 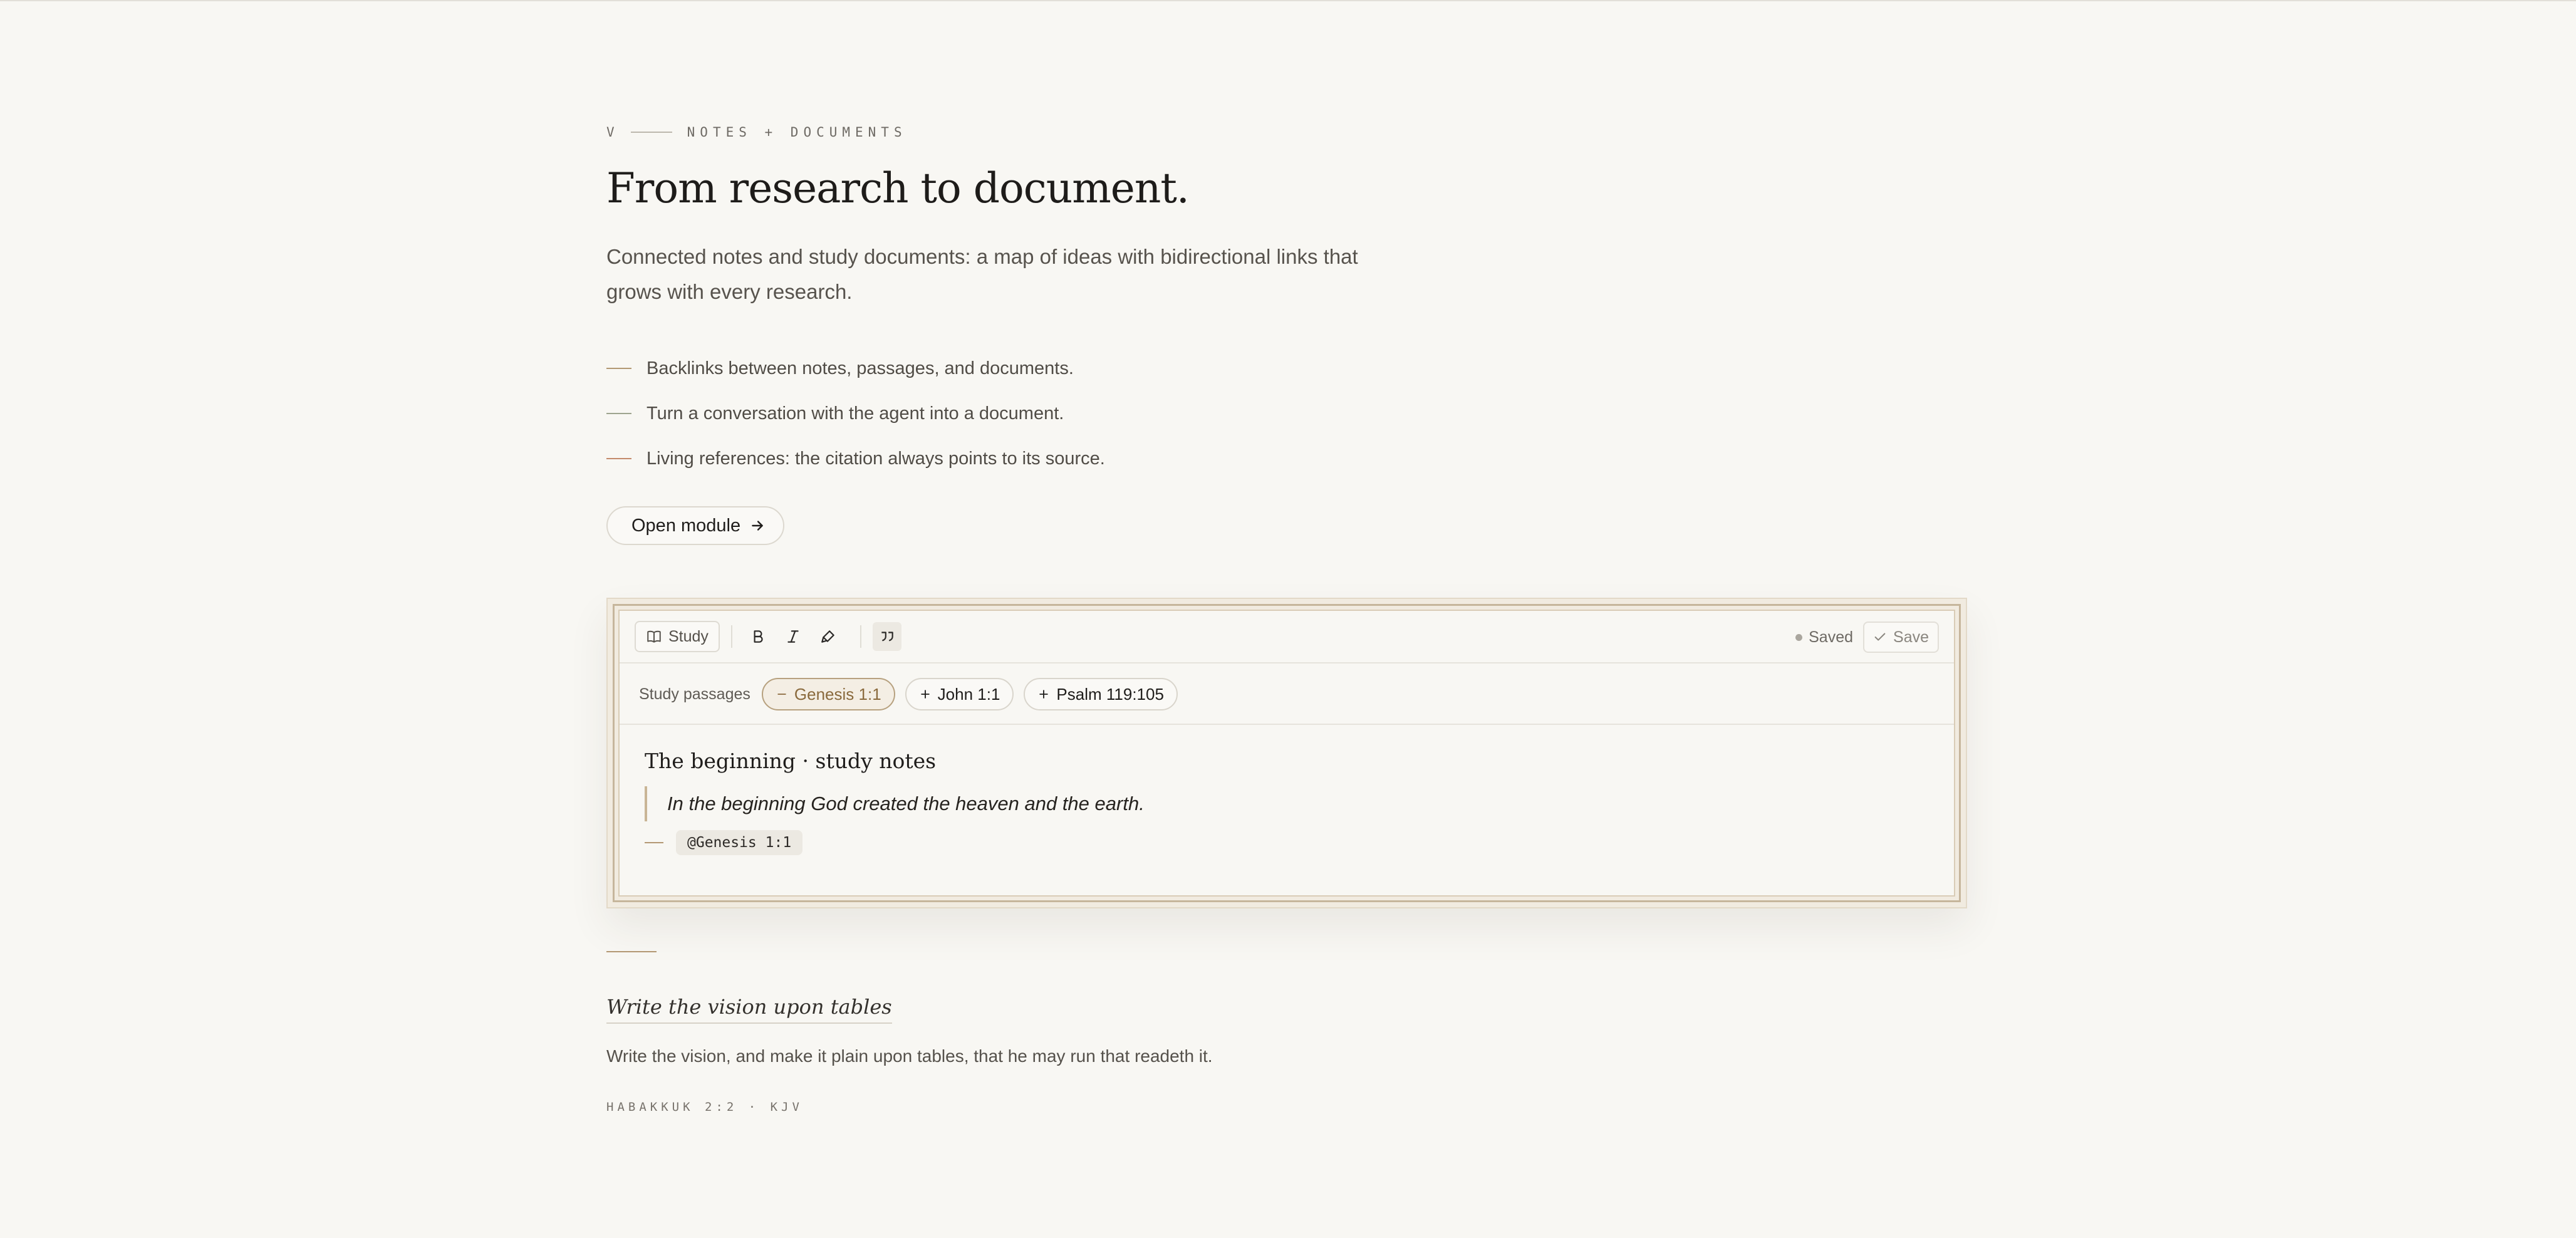 I want to click on eyebrow-rule, so click(x=651, y=132).